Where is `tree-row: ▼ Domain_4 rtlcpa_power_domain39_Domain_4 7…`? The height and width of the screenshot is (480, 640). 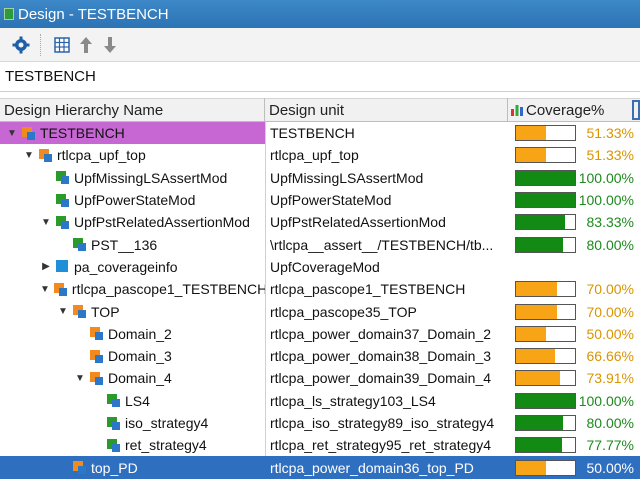 tree-row: ▼ Domain_4 rtlcpa_power_domain39_Domain_4 7… is located at coordinates (320, 378).